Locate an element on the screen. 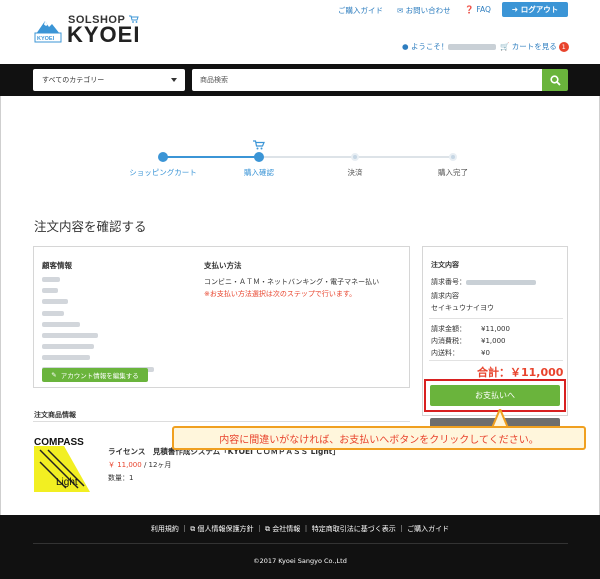 The width and height of the screenshot is (600, 579). cart-count-badge: 1 is located at coordinates (563, 47).